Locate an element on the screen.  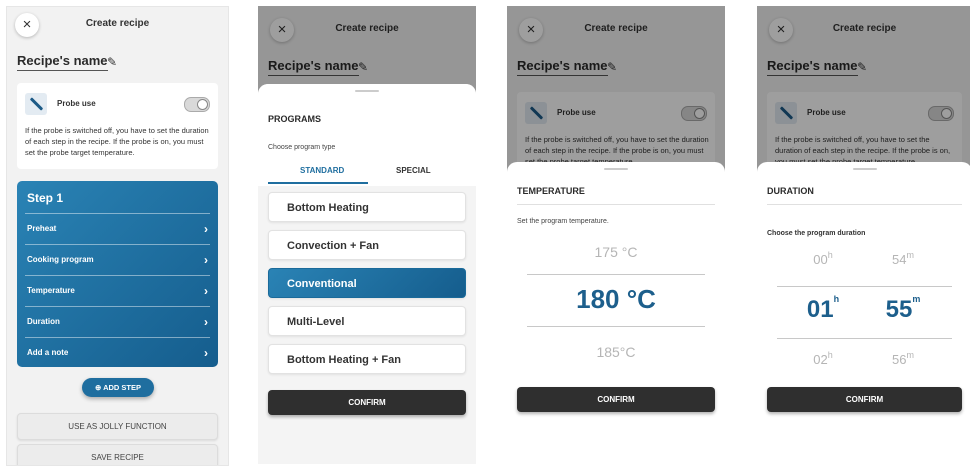
sheet-subtitle: Choose the program duration is located at coordinates (816, 233).